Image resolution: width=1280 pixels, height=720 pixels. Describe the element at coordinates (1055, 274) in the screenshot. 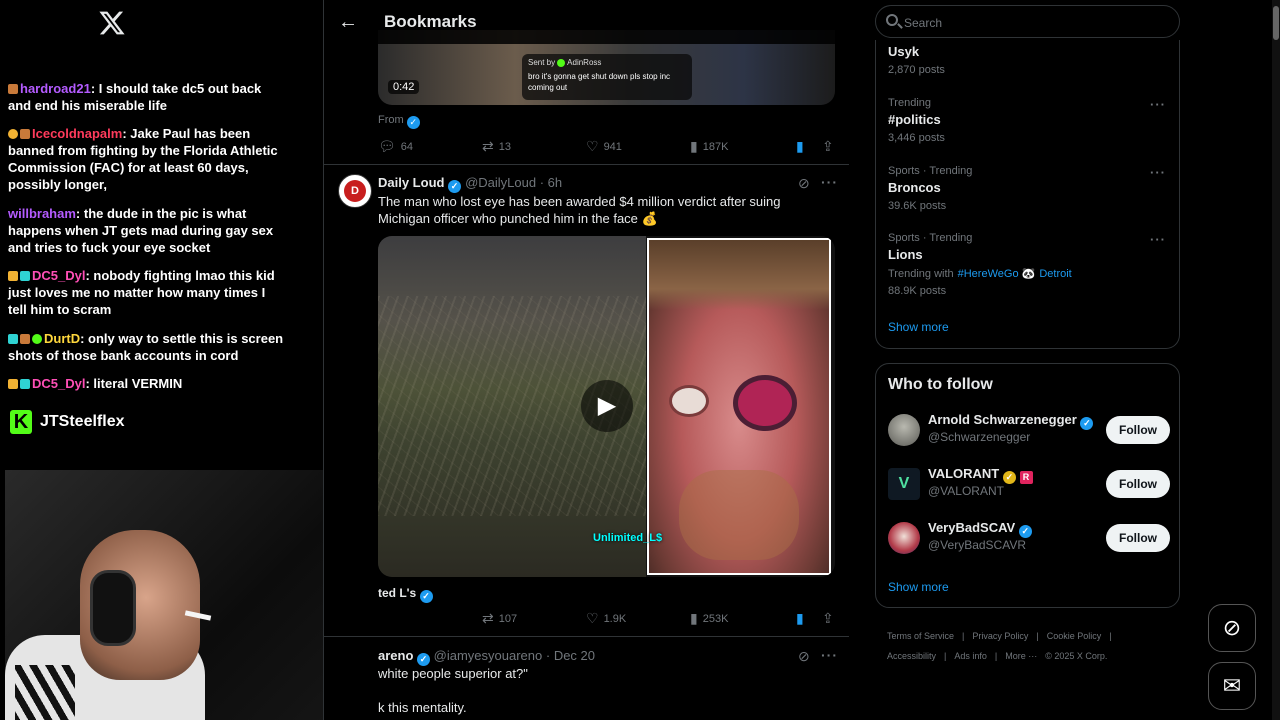

I see `trend-tag-link: Detroit` at that location.